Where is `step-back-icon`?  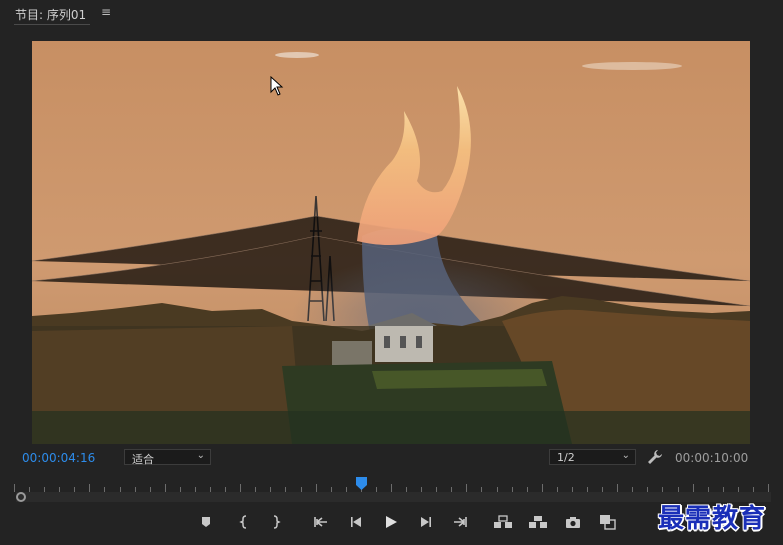
step-back-icon is located at coordinates (356, 522).